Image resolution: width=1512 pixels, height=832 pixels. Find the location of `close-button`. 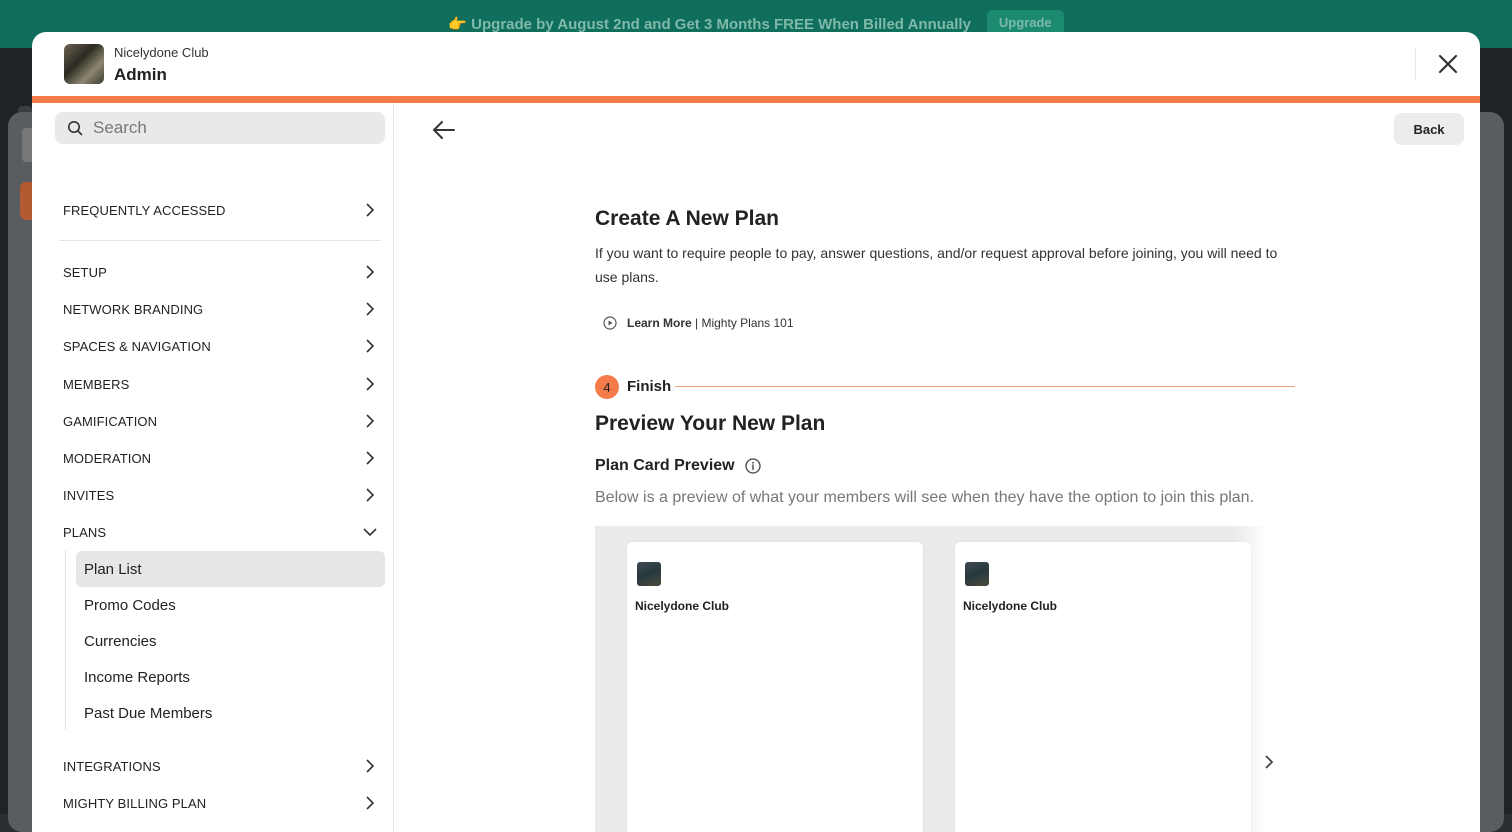

close-button is located at coordinates (1448, 64).